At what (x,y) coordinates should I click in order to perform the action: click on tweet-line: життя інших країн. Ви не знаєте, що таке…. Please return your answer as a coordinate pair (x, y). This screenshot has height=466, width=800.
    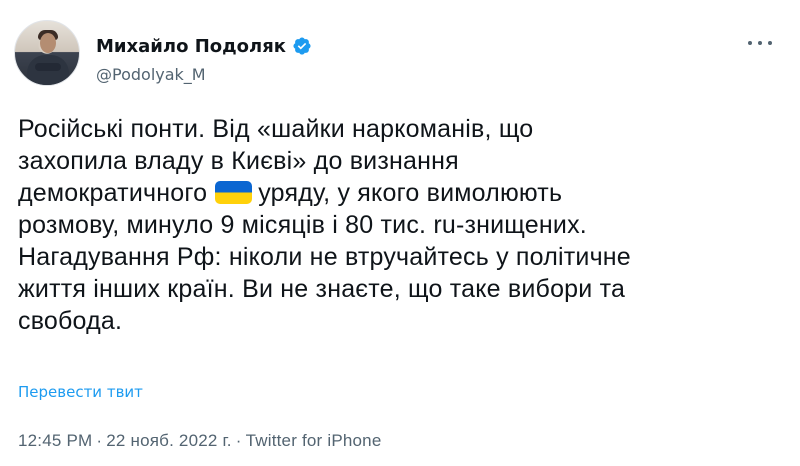
    Looking at the image, I should click on (322, 289).